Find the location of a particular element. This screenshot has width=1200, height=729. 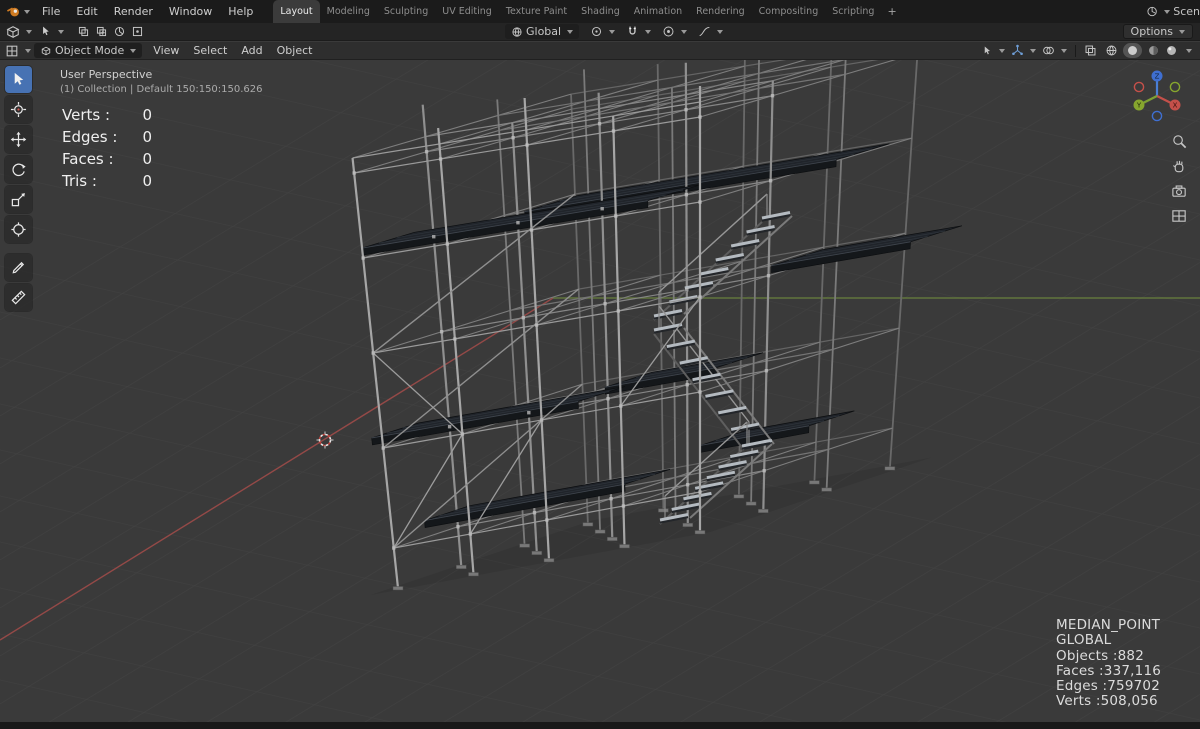

view-nav-buttons is located at coordinates (1179, 178).